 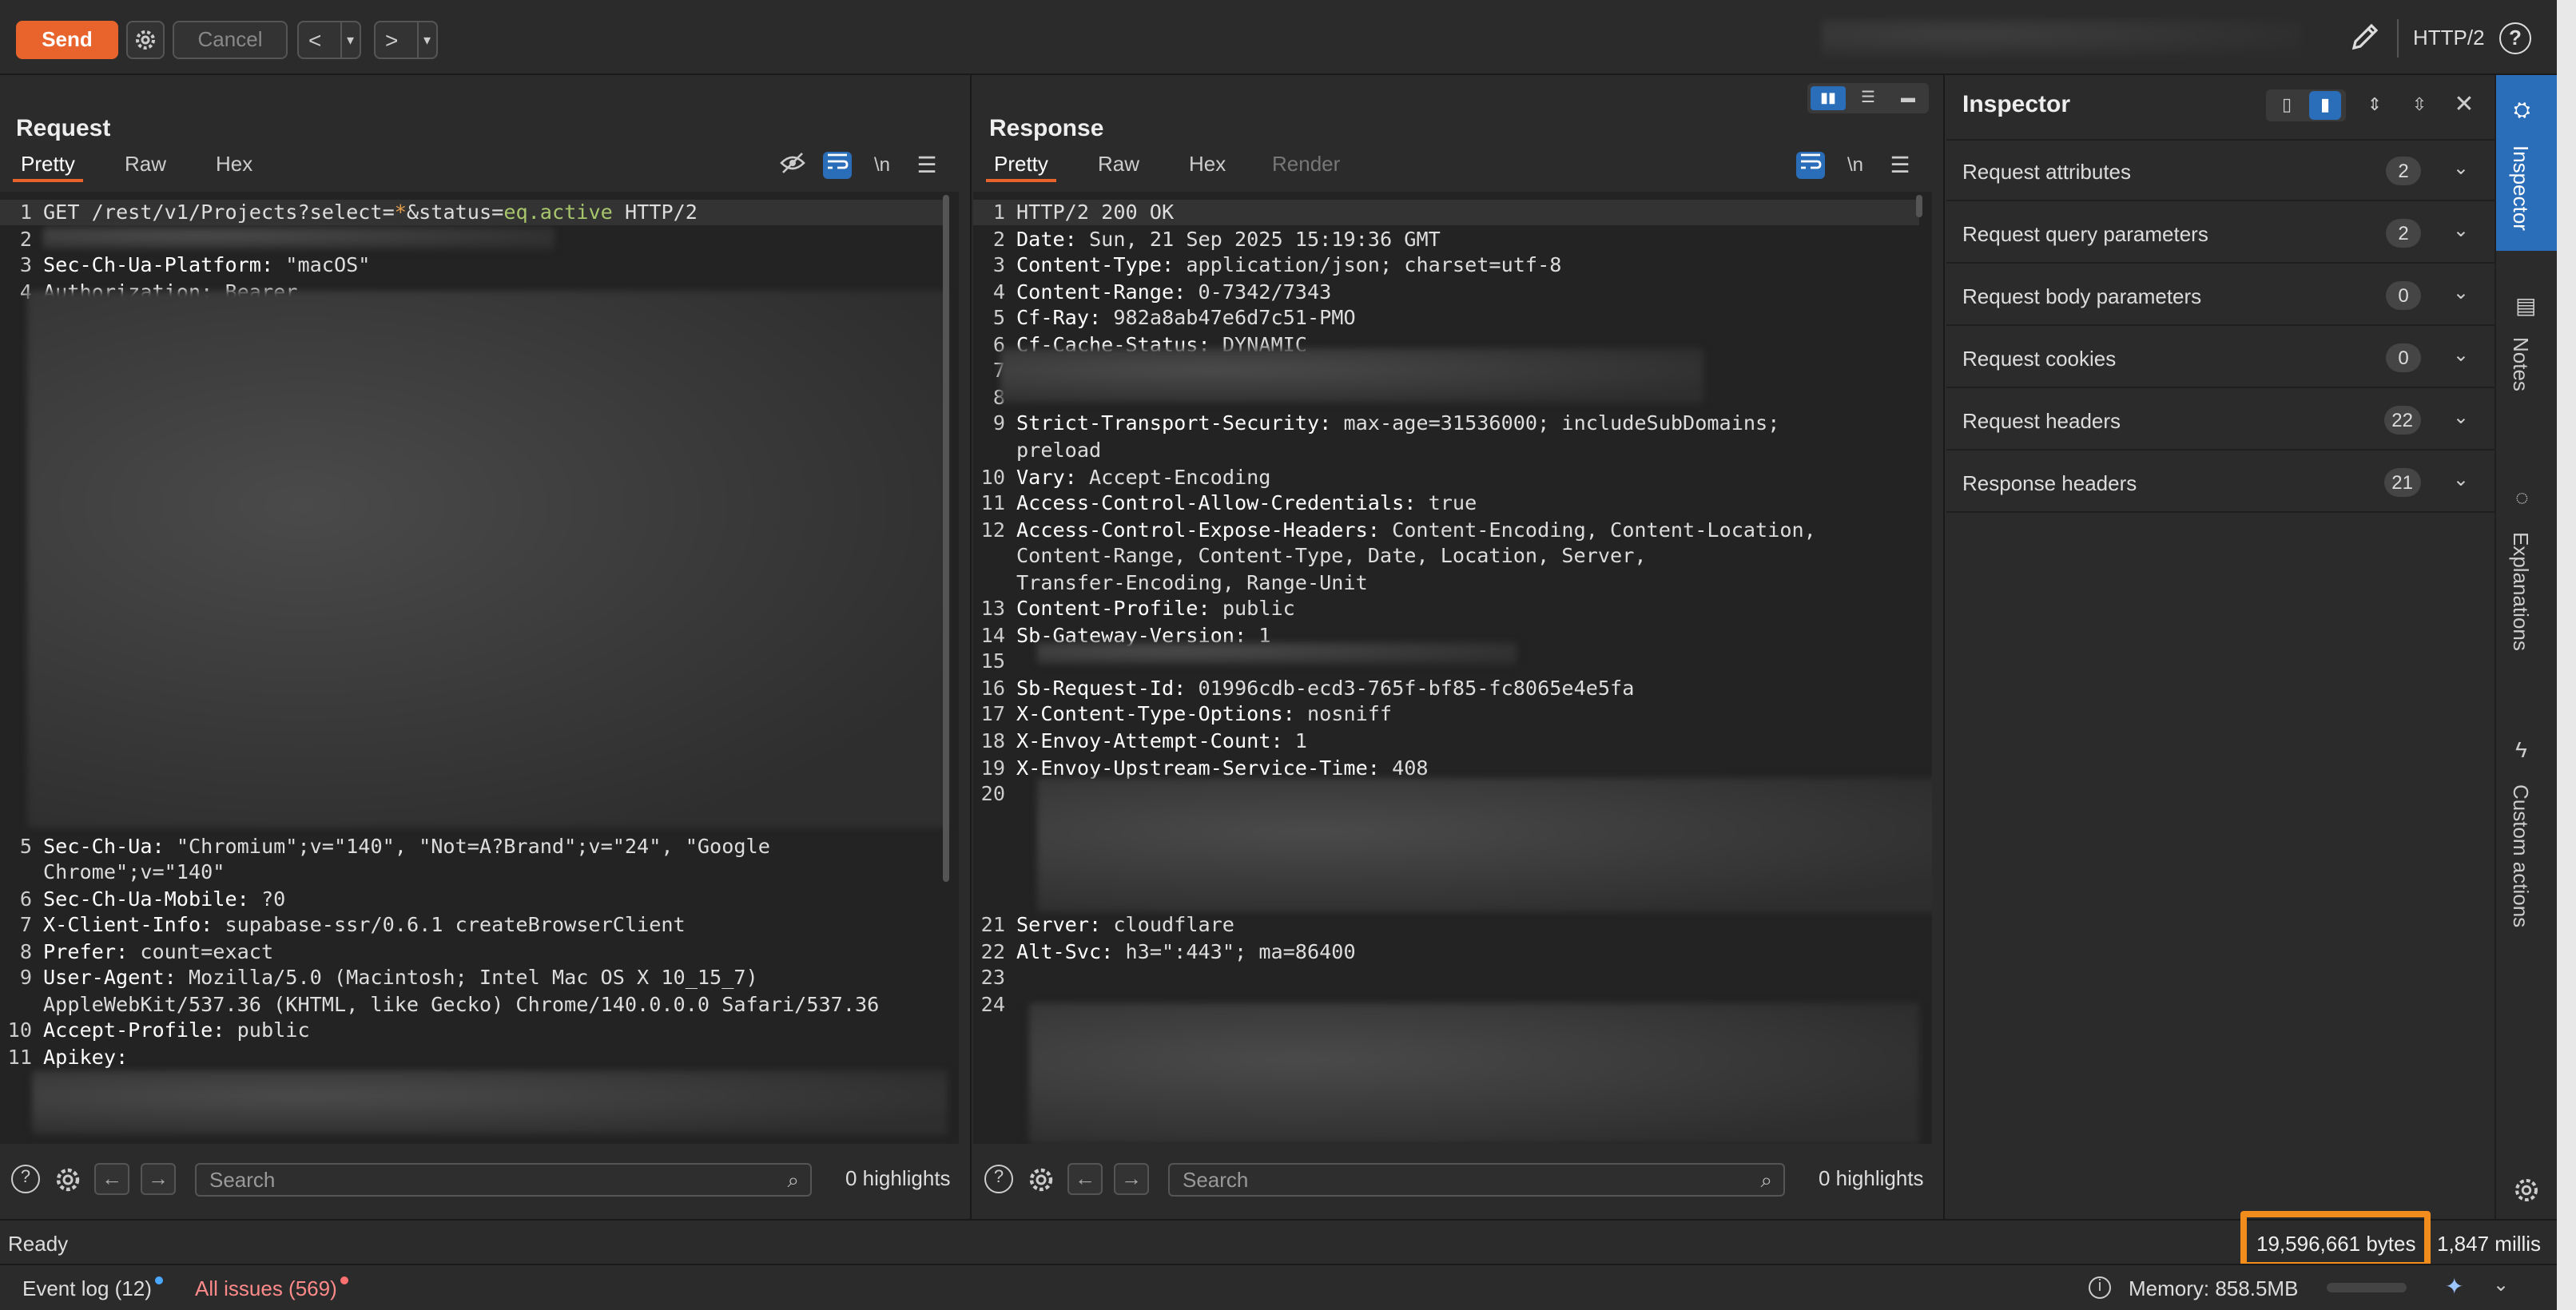 I want to click on event-log-dot-icon, so click(x=158, y=1280).